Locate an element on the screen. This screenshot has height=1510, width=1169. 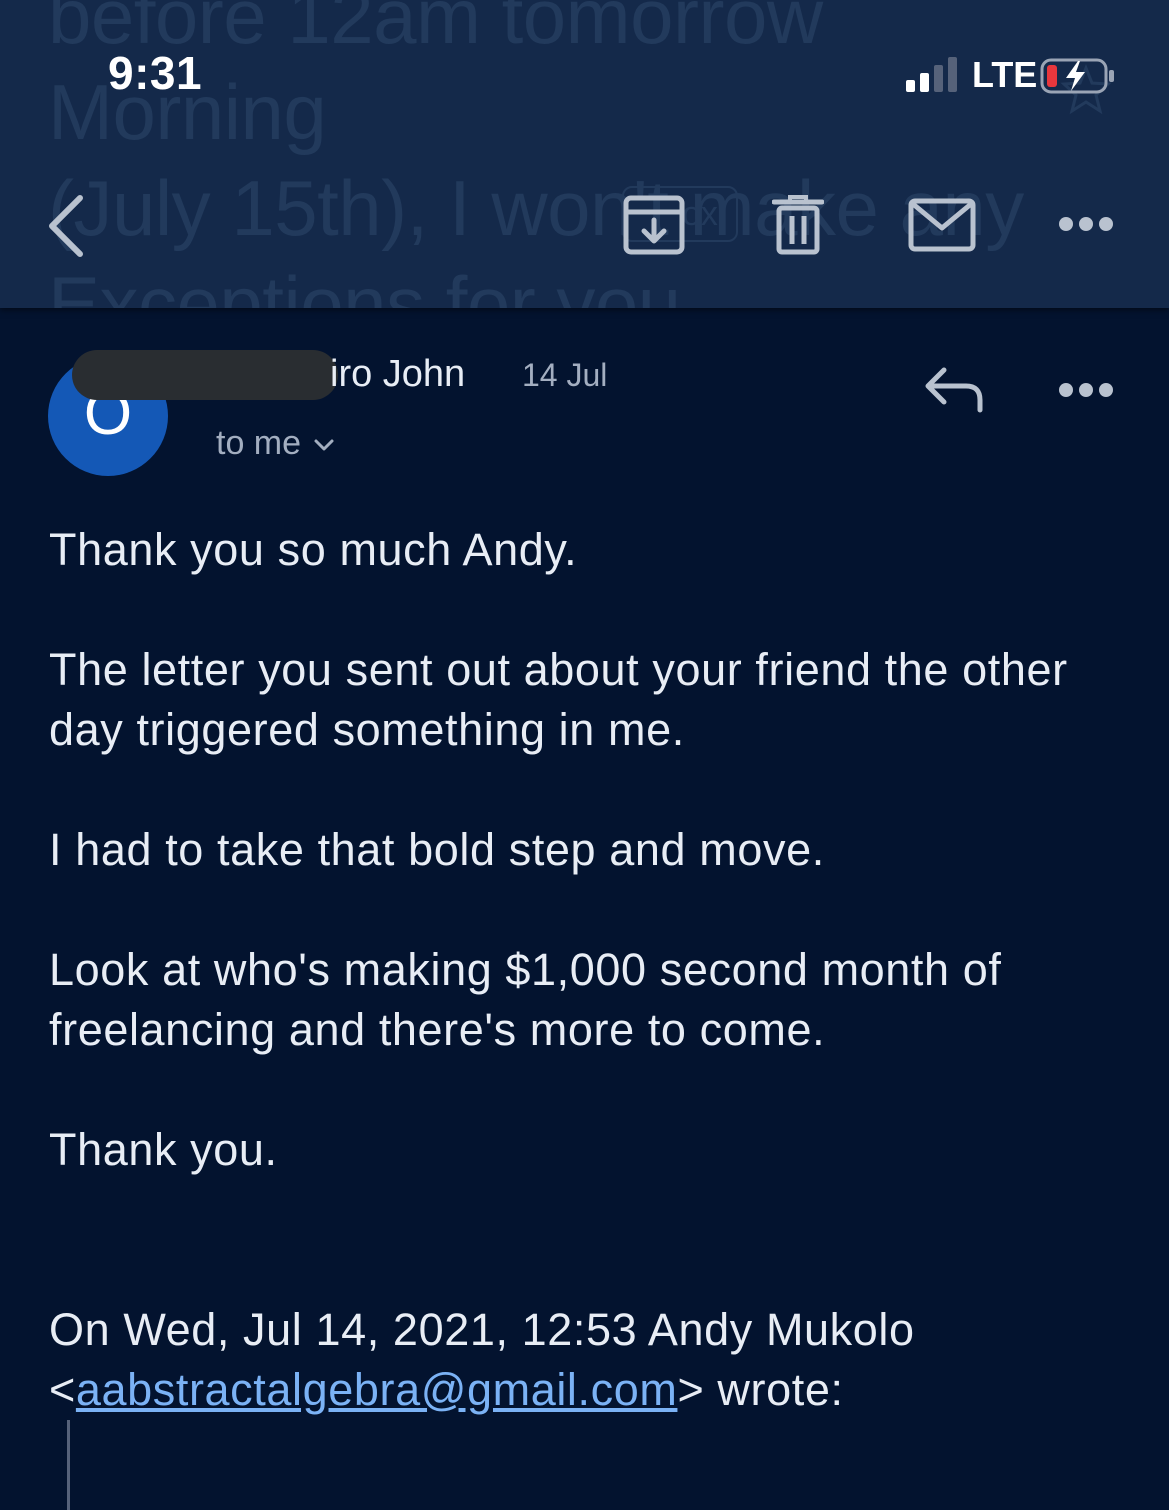
body-paragraph: Thank you so much Andy. is located at coordinates (313, 549).